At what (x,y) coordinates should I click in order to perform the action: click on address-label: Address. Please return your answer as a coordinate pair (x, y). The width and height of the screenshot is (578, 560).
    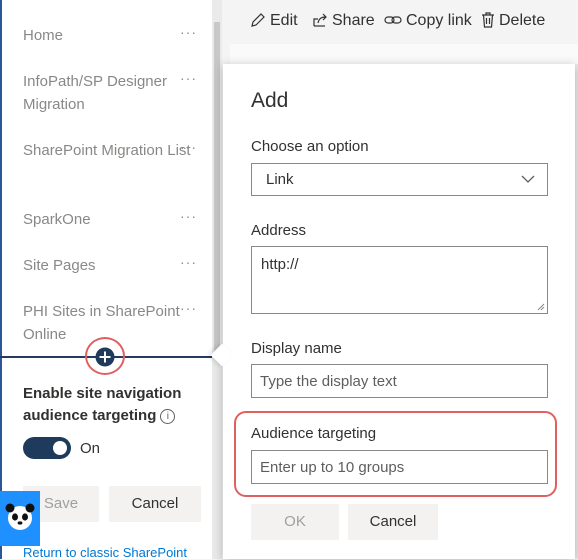
    Looking at the image, I should click on (279, 230).